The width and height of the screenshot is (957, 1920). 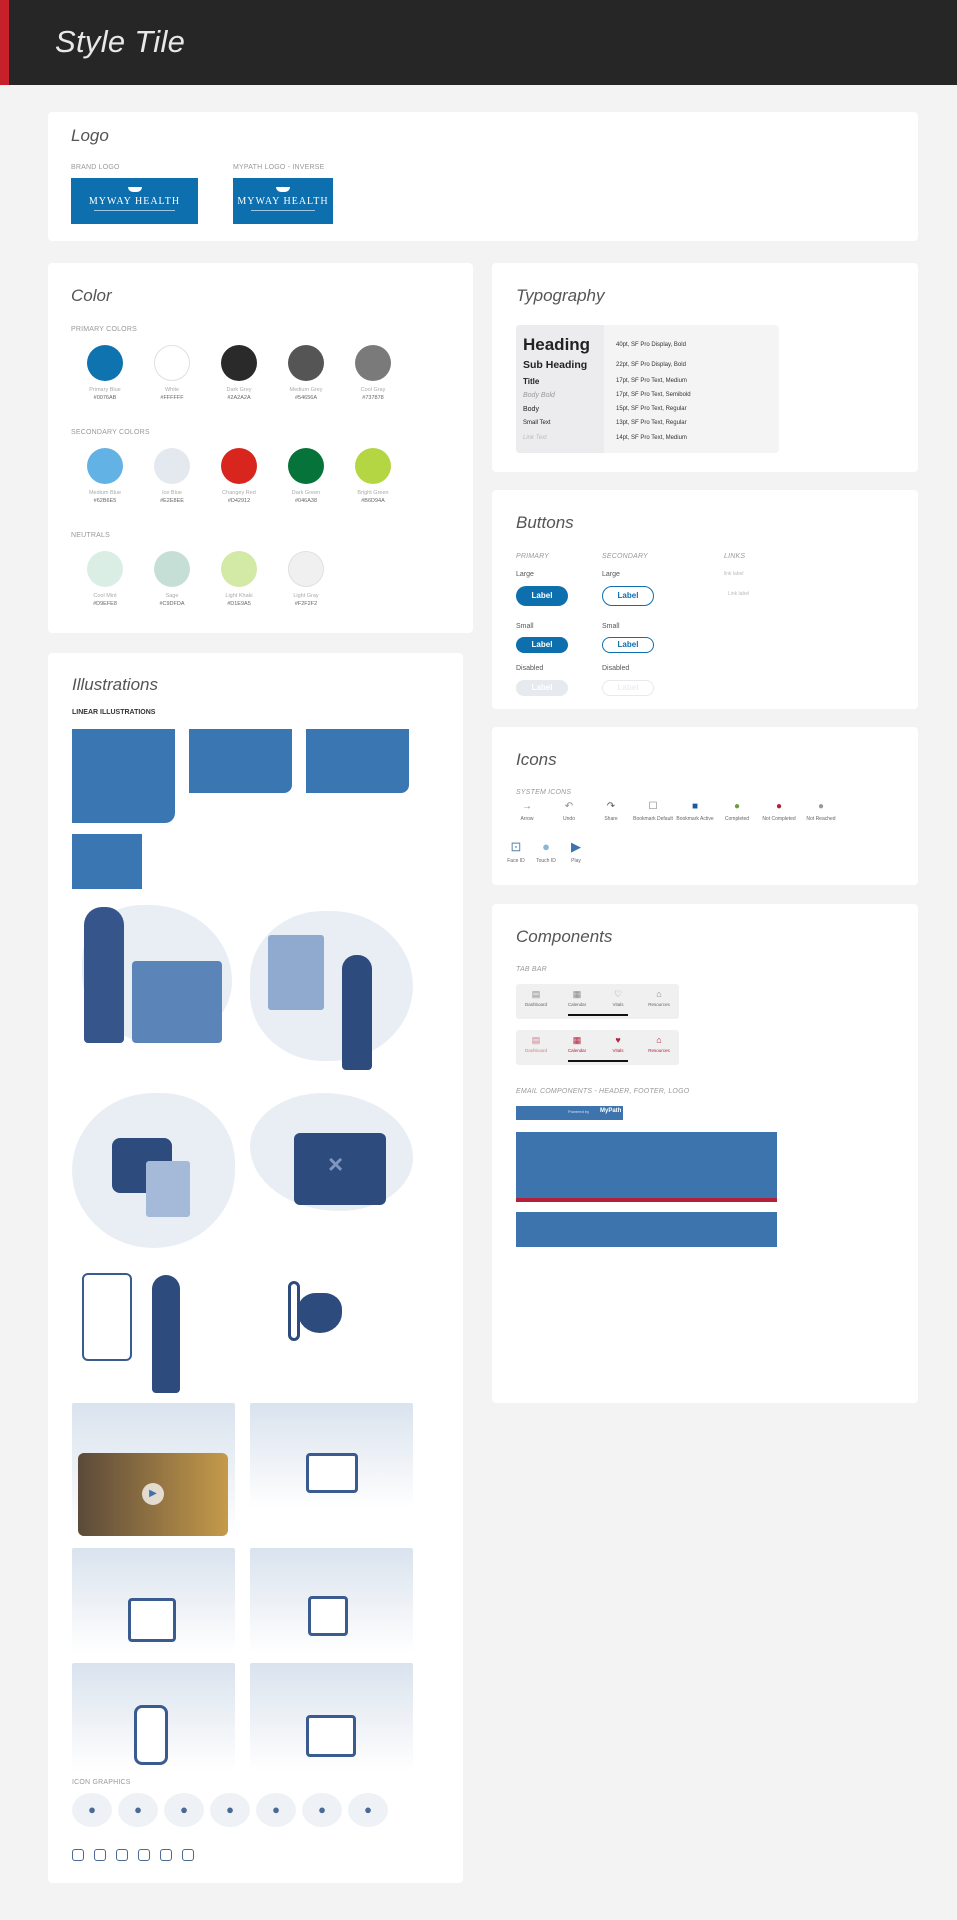 I want to click on top-header: Style Tile, so click(x=478, y=42).